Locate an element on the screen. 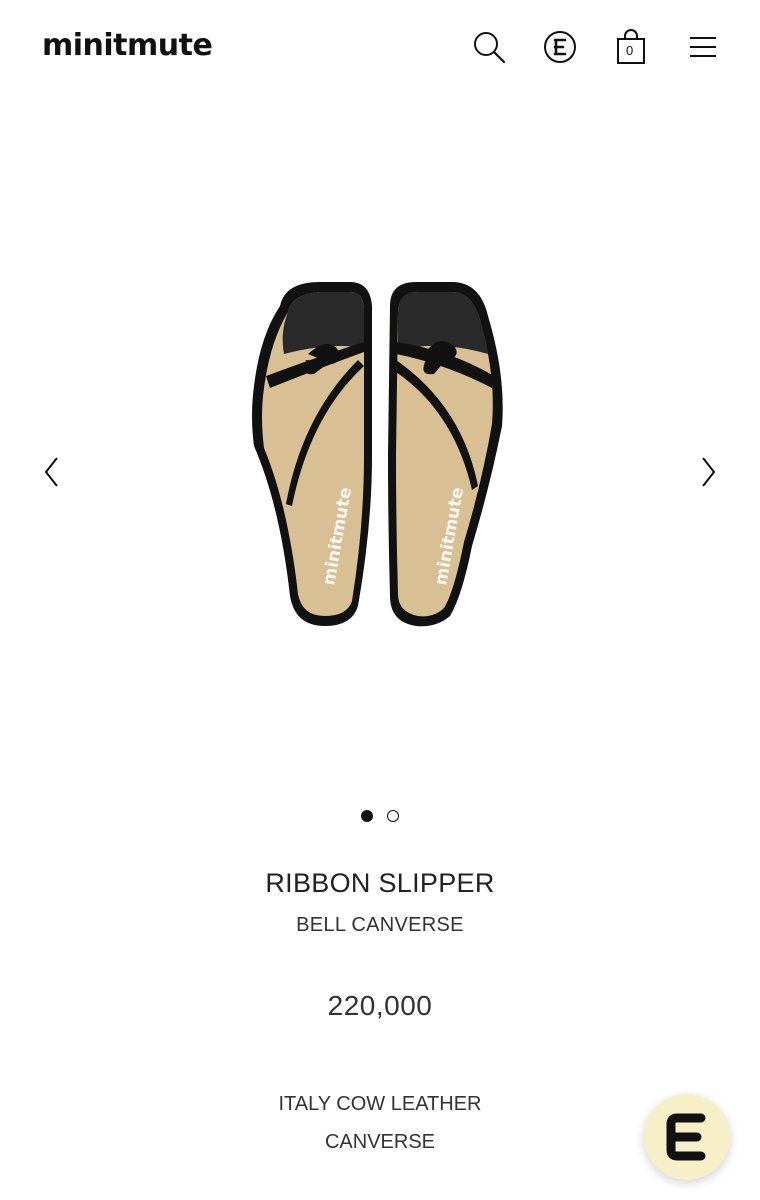 The height and width of the screenshot is (1200, 760). right-slipper: minitmute is located at coordinates (445, 454).